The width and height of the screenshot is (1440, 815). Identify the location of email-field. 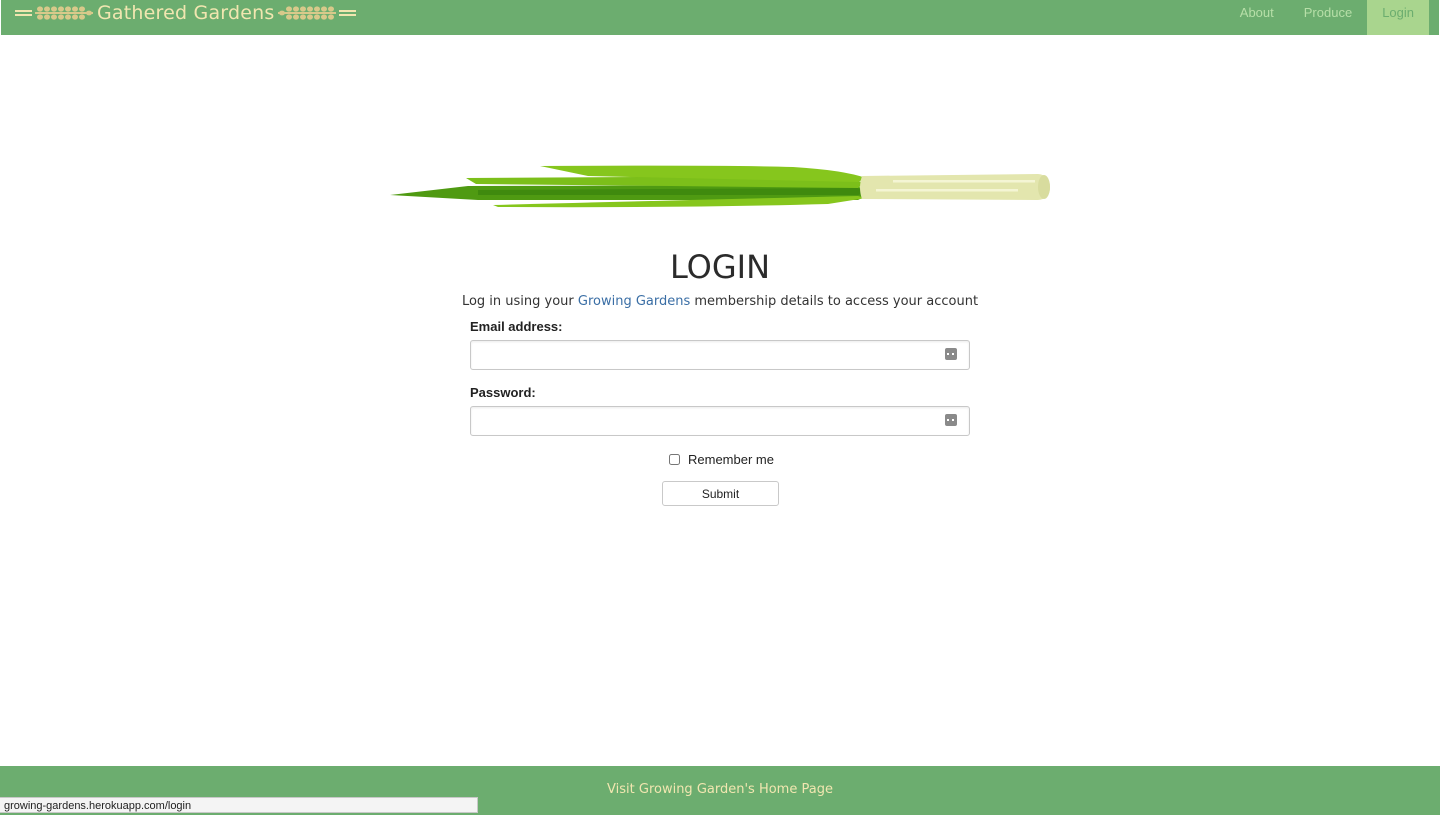
(720, 355).